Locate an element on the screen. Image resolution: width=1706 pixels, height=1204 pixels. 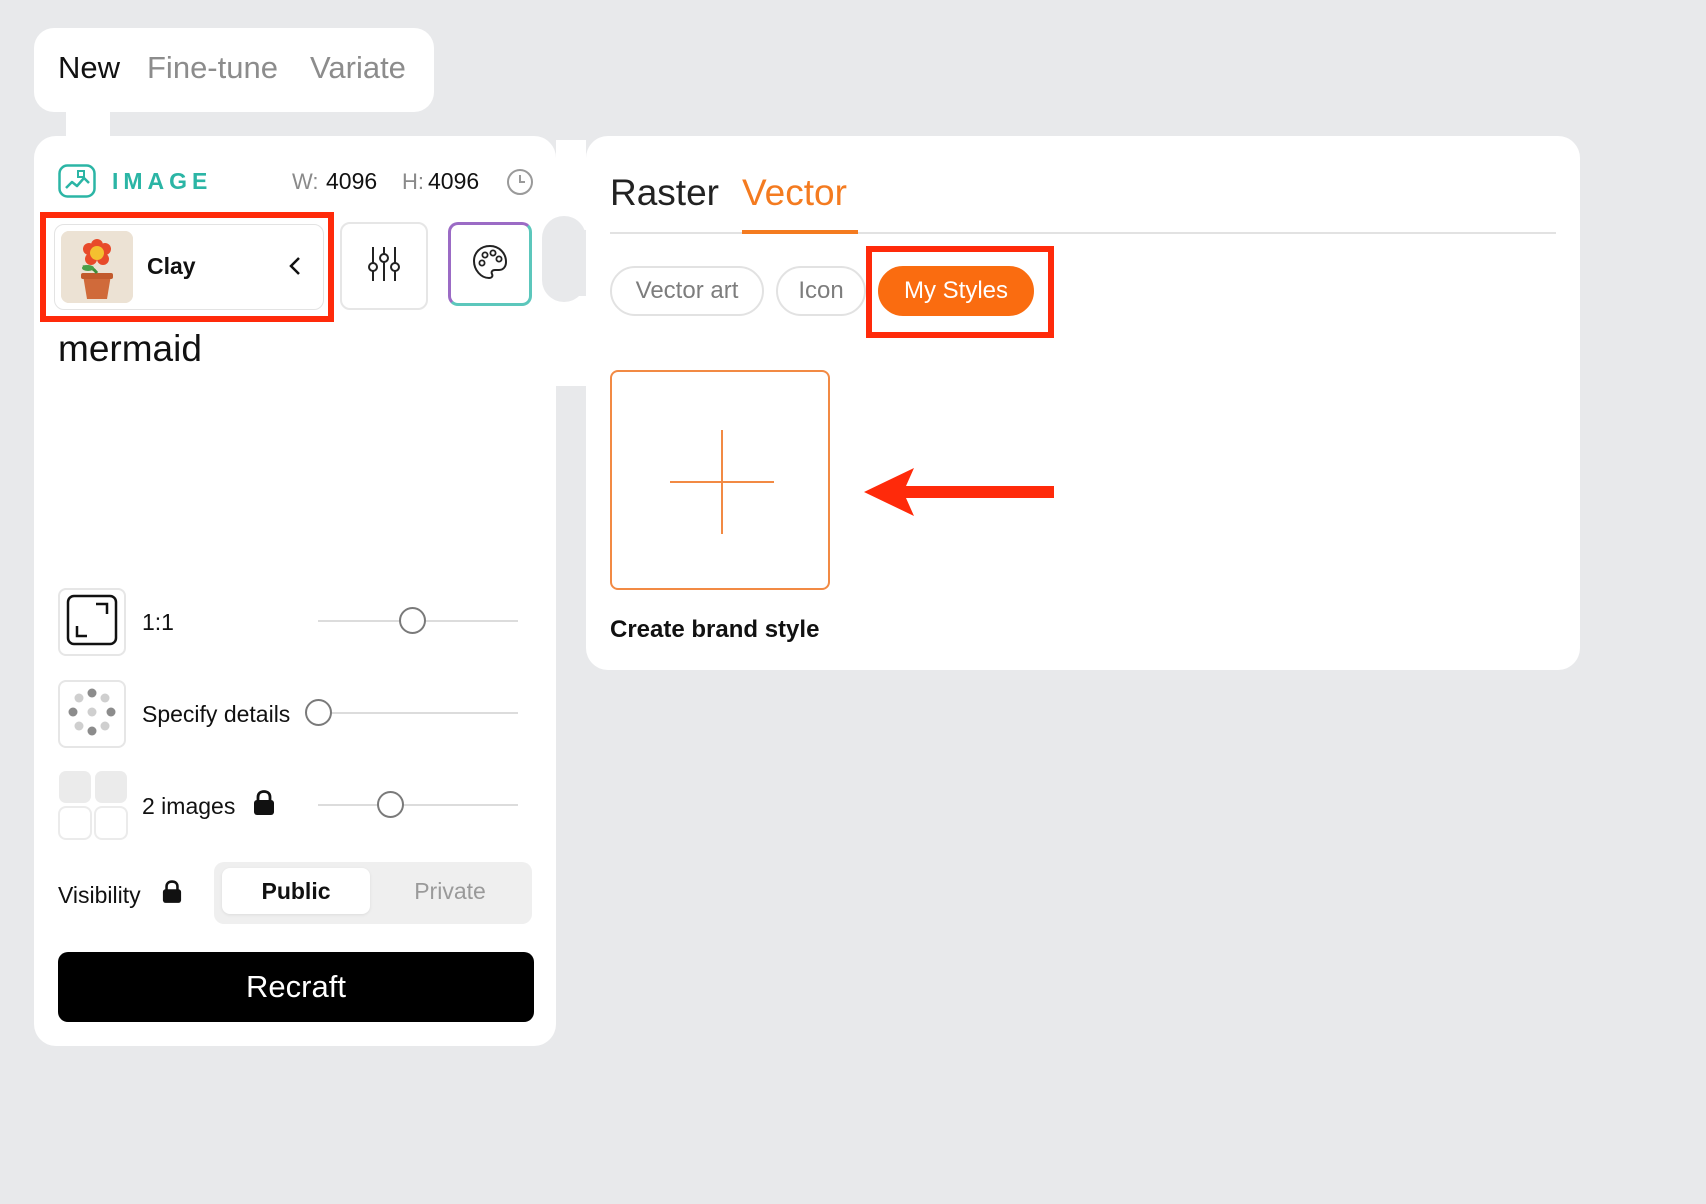
image-count-label: 2 images is located at coordinates (189, 806).